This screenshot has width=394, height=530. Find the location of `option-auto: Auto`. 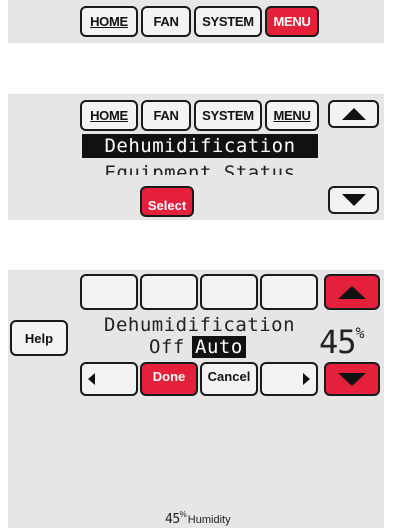

option-auto: Auto is located at coordinates (219, 347).